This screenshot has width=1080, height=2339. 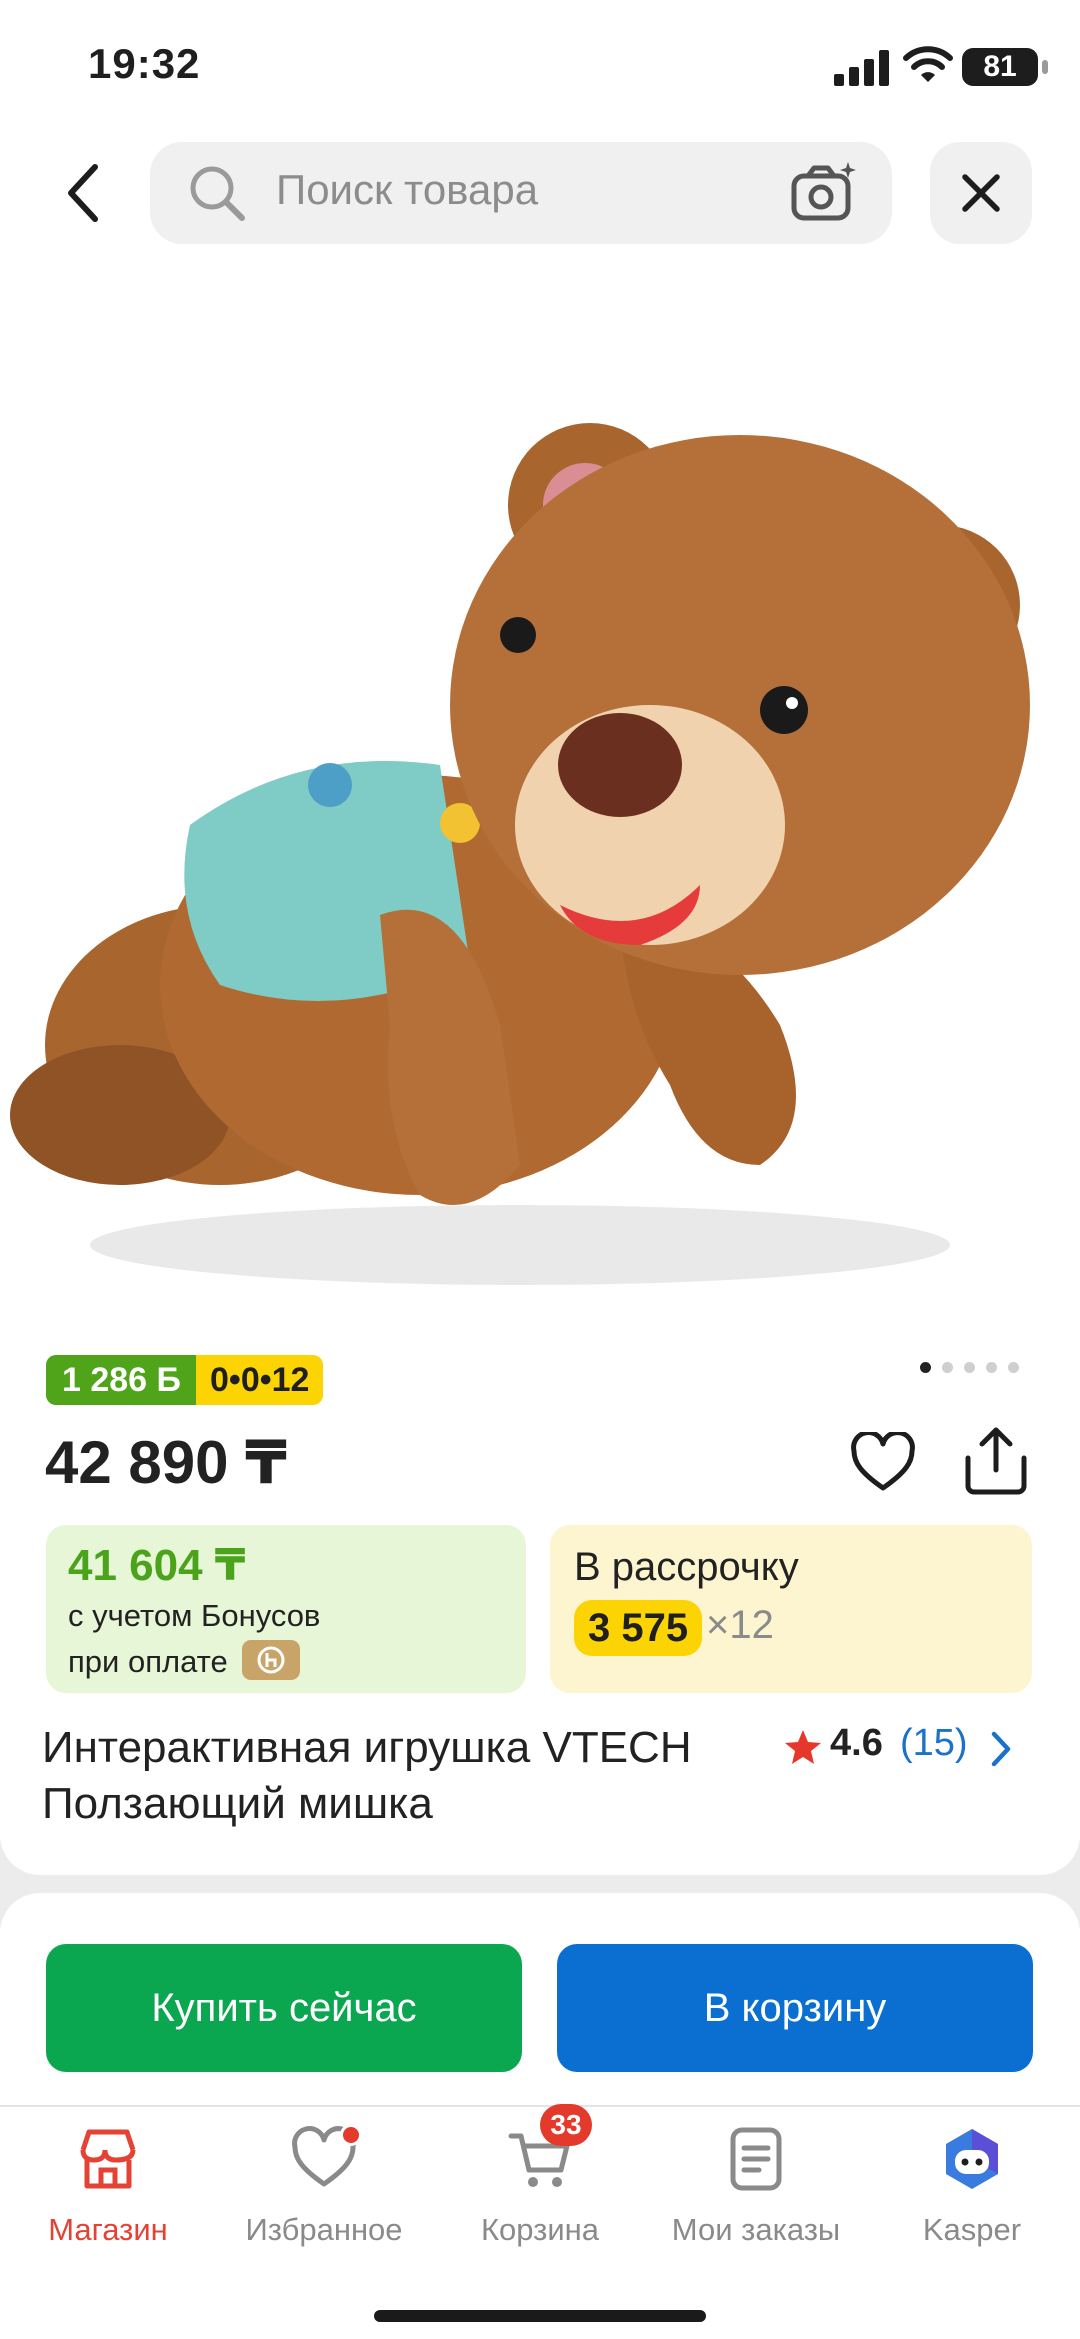 I want to click on close-icon, so click(x=981, y=193).